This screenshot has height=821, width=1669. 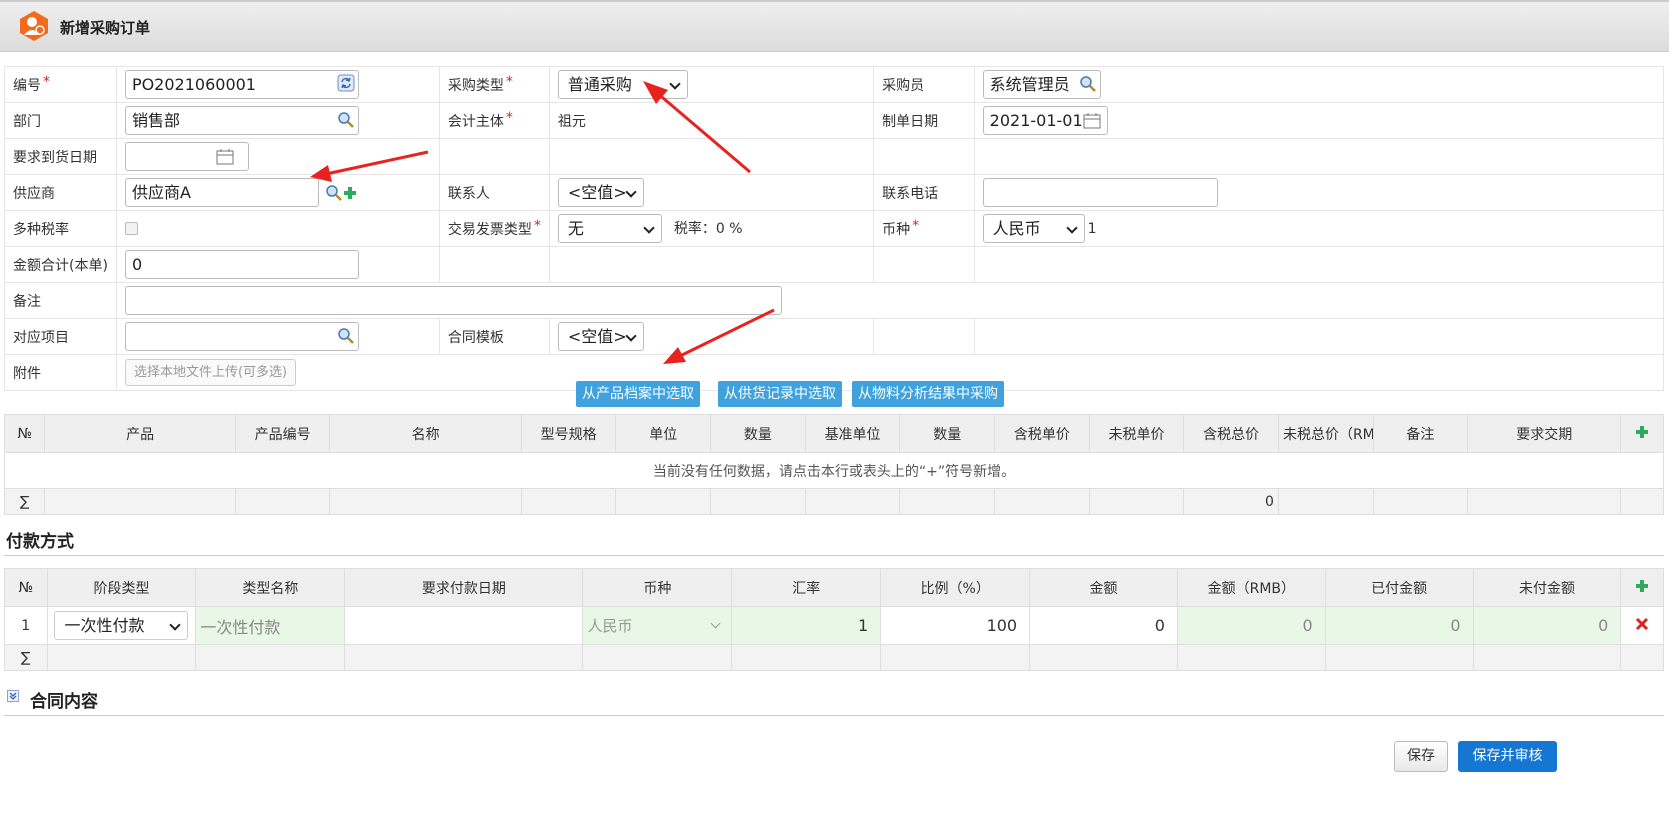 I want to click on save-and-audit-button: 保存并审核, so click(x=1507, y=756).